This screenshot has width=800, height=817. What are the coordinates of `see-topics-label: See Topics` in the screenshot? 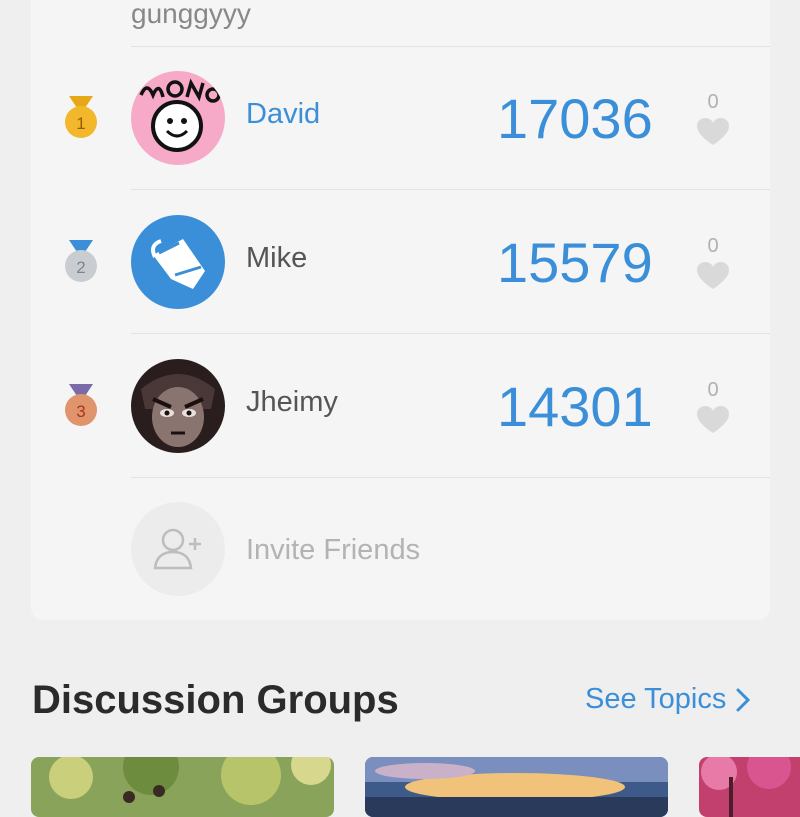 It's located at (656, 699).